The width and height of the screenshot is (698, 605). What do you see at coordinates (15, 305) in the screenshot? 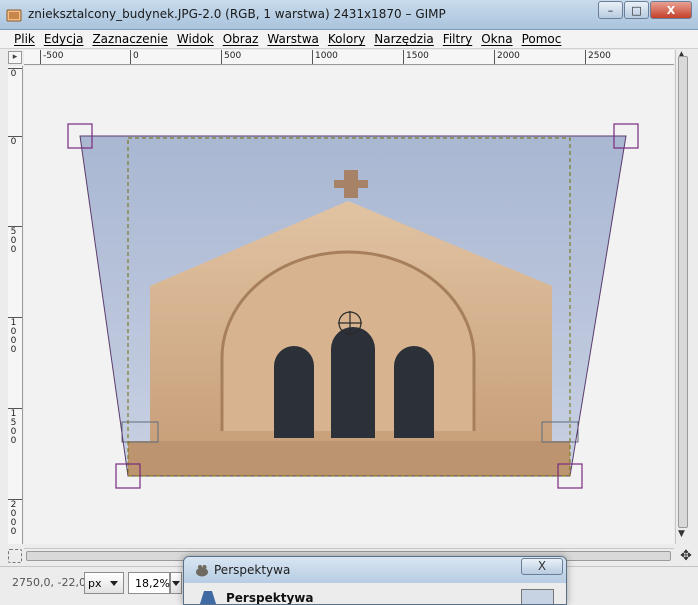
I see `vertical-ruler: 0 0 500 1000 1500 2000` at bounding box center [15, 305].